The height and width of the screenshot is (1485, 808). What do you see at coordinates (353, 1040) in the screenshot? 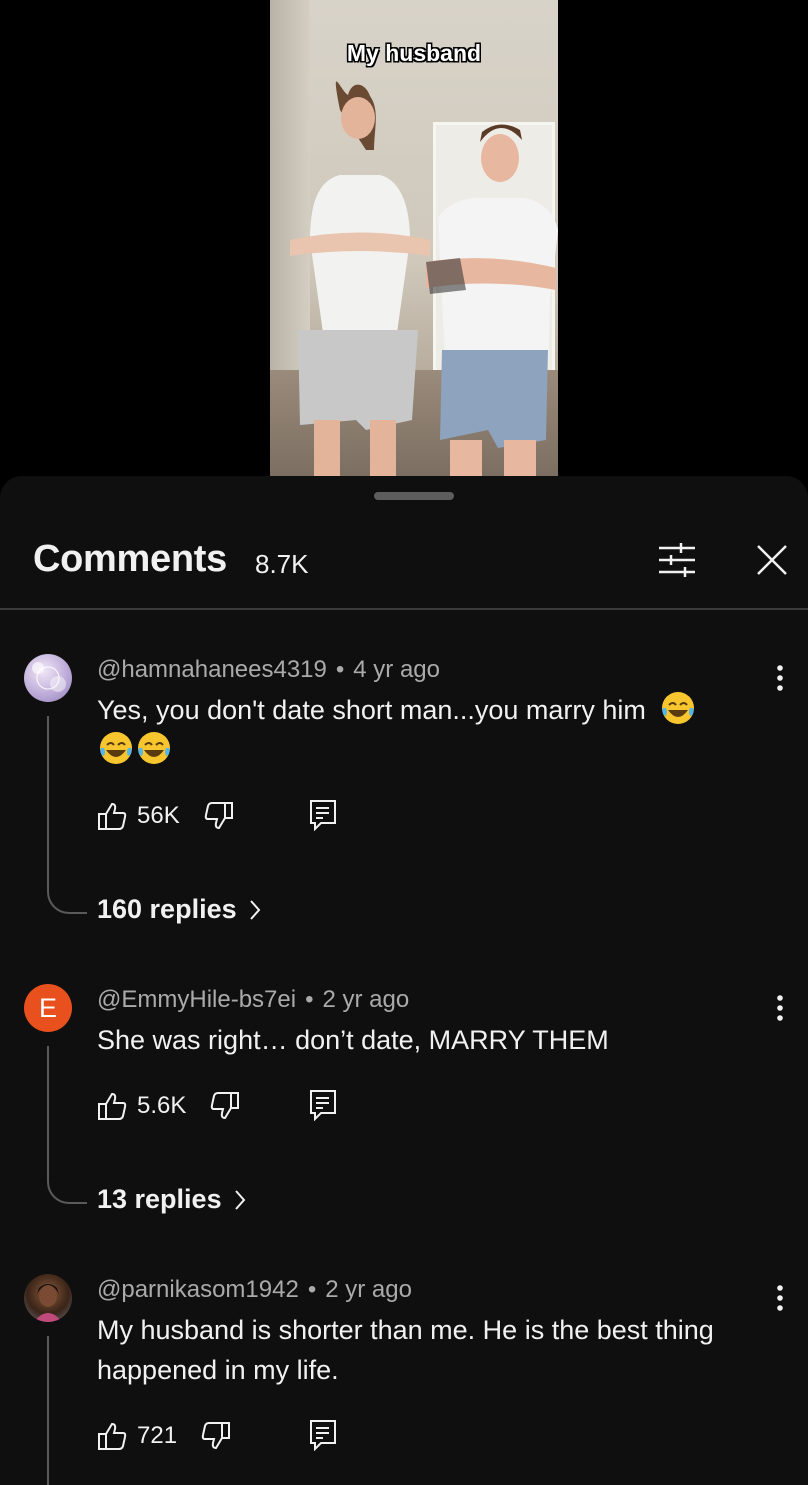
I see `comment-text: She was right… don’t date, MARRY THEM` at bounding box center [353, 1040].